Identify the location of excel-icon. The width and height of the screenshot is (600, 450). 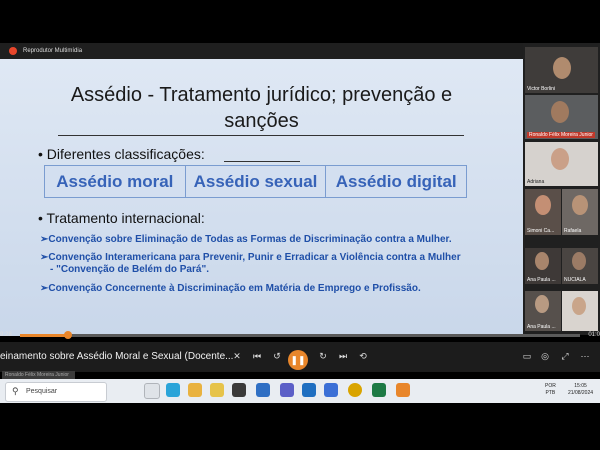
(379, 390).